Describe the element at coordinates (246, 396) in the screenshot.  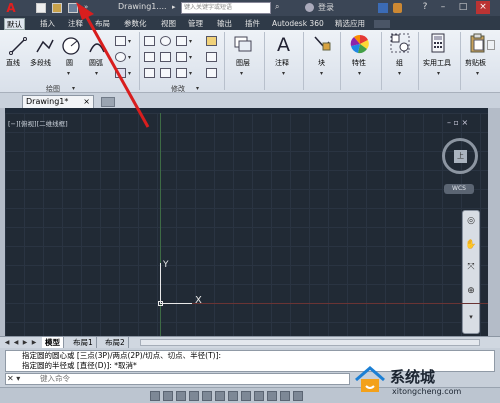
I see `dynamic-input-icon` at that location.